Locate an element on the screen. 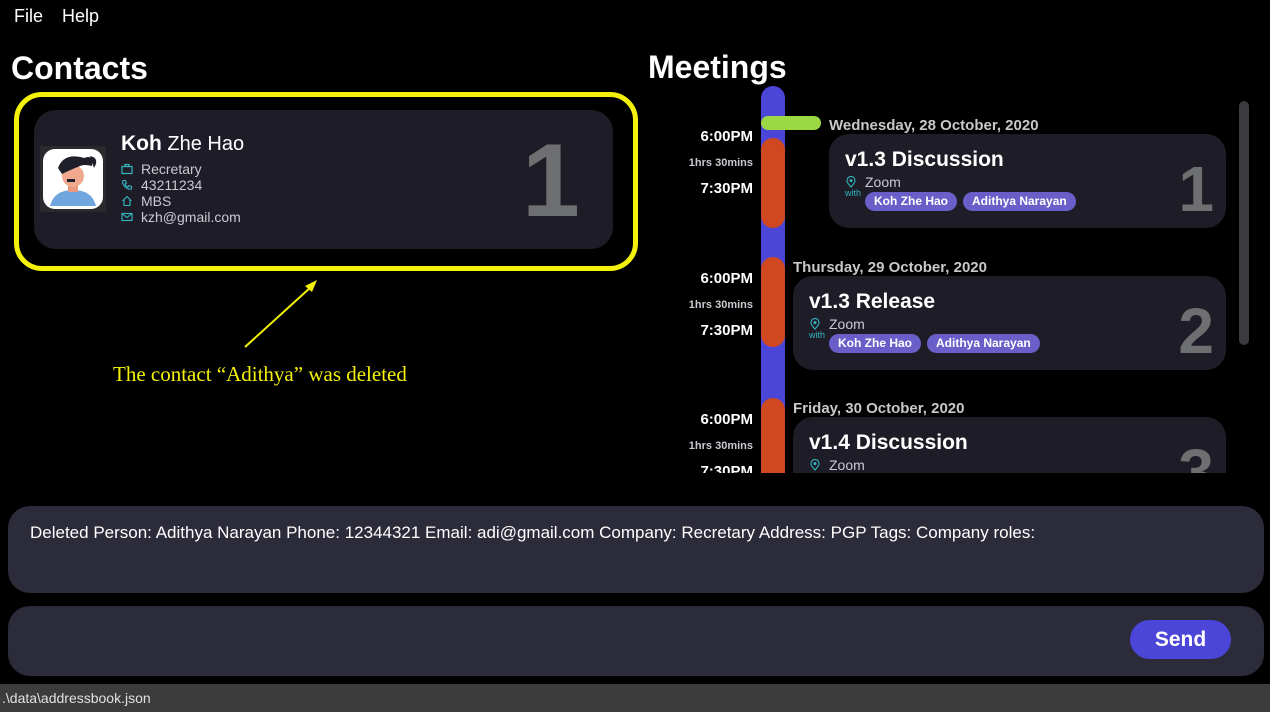 Image resolution: width=1270 pixels, height=712 pixels. annotation-note: The contact “Adithya” was deleted is located at coordinates (260, 374).